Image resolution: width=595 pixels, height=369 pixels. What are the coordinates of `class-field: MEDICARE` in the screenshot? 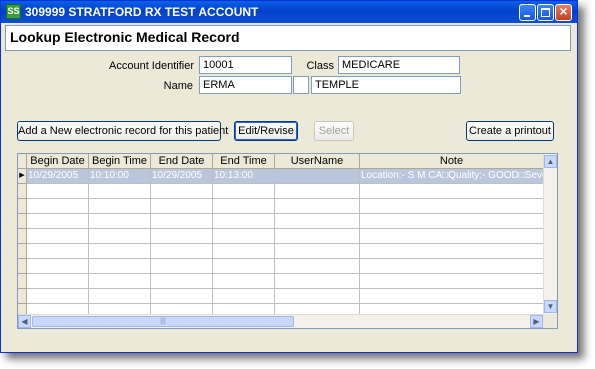 It's located at (399, 65).